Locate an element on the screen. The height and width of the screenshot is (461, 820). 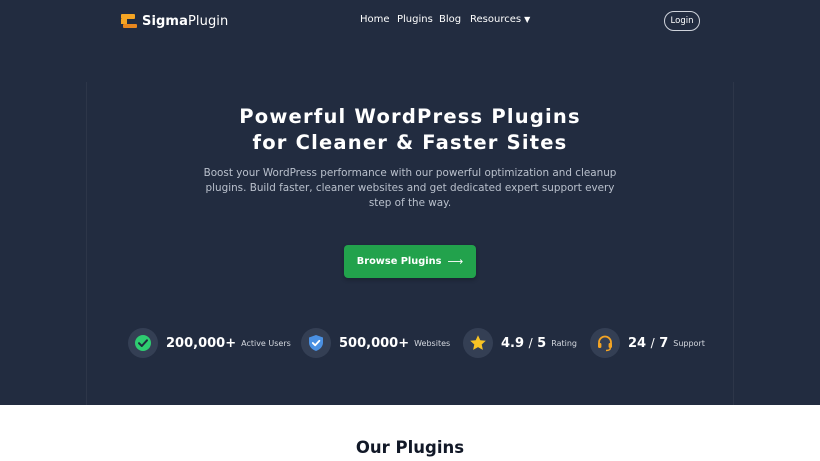
stat-value: 500,000+ is located at coordinates (374, 343).